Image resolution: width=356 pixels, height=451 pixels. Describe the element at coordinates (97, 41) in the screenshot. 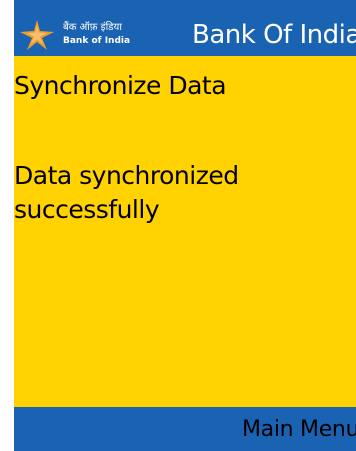

I see `logo-english-text: Bank of India` at that location.